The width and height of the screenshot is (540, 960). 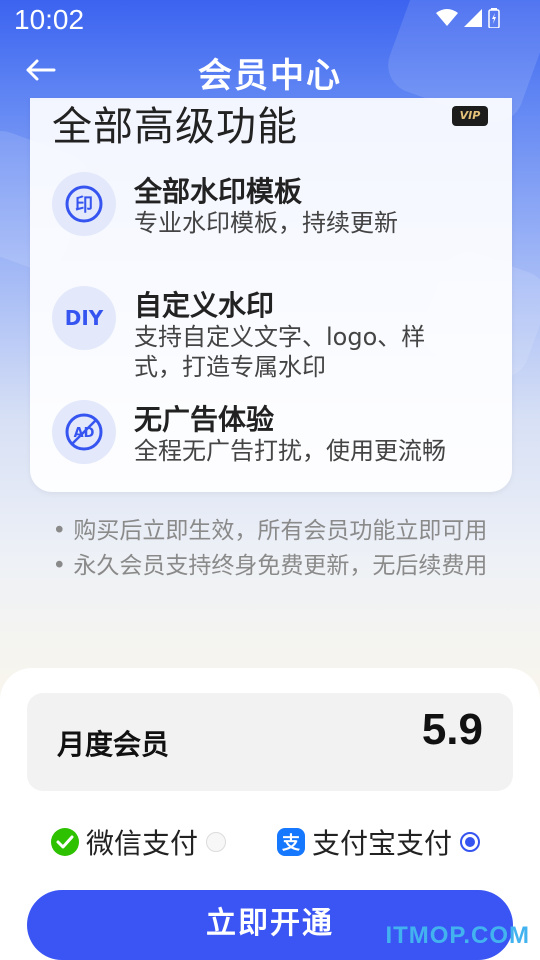 I want to click on alipay-option: 支 支付宝支付, so click(x=378, y=842).